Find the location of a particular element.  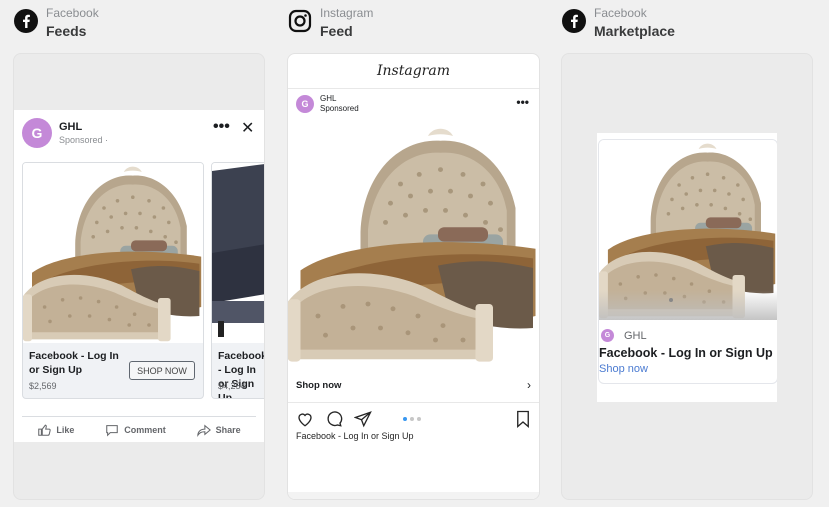

card-price: $2,569 is located at coordinates (43, 386).